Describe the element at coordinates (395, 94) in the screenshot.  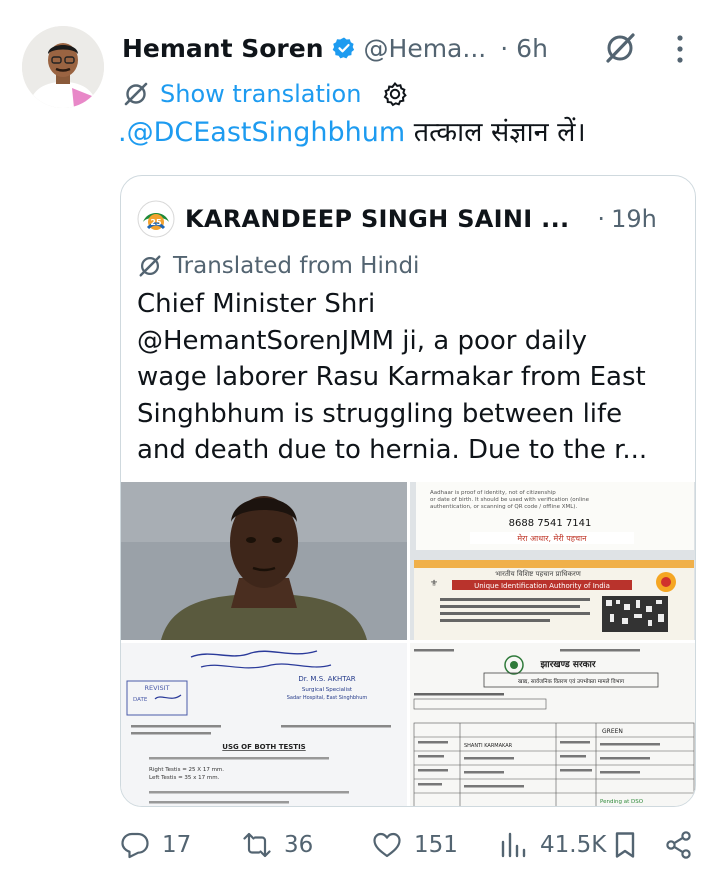
I see `gear-icon` at that location.